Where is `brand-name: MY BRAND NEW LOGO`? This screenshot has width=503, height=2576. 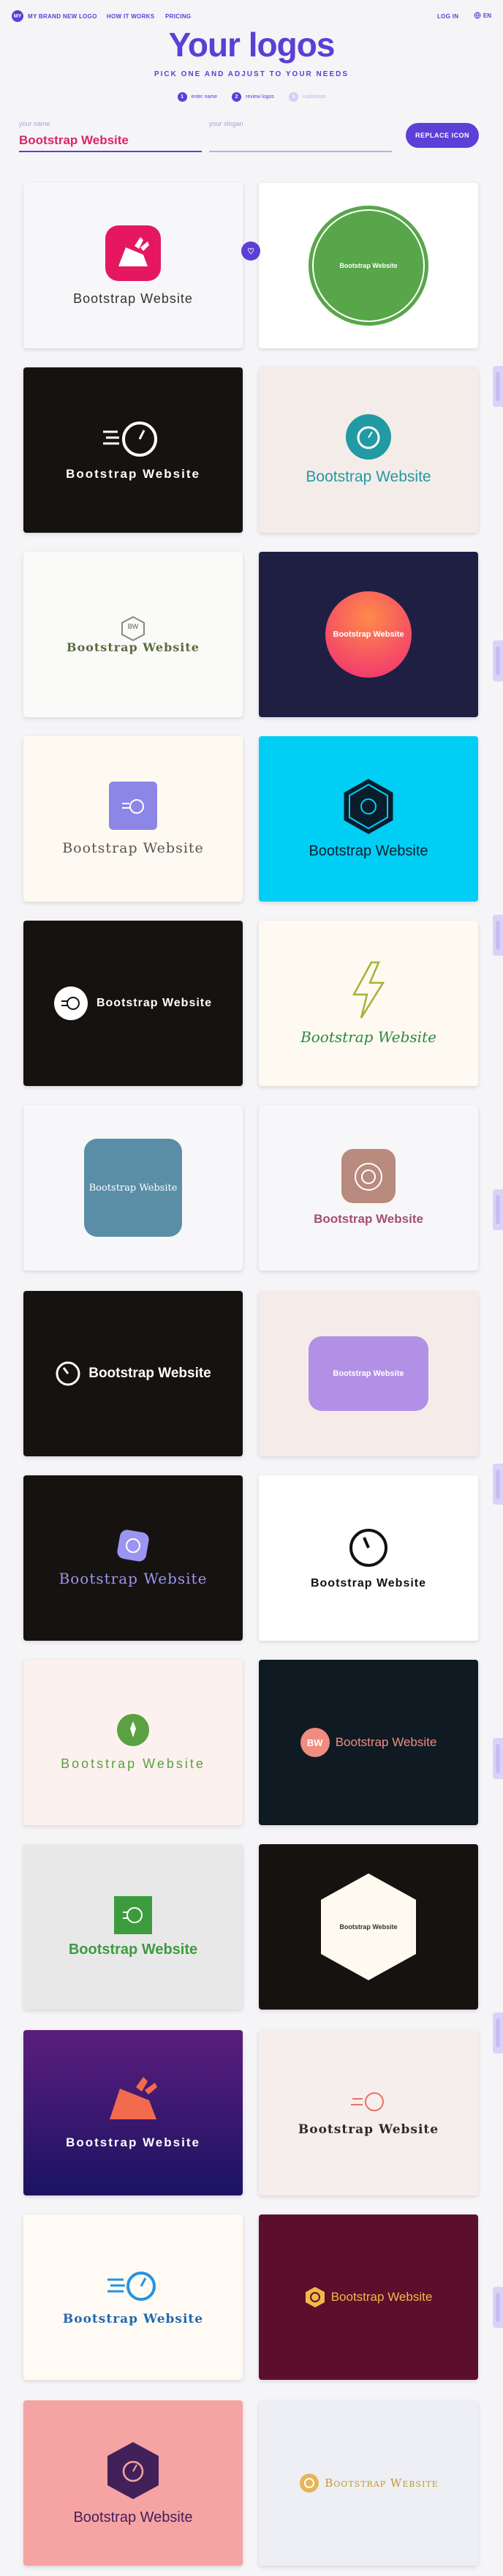 brand-name: MY BRAND NEW LOGO is located at coordinates (62, 16).